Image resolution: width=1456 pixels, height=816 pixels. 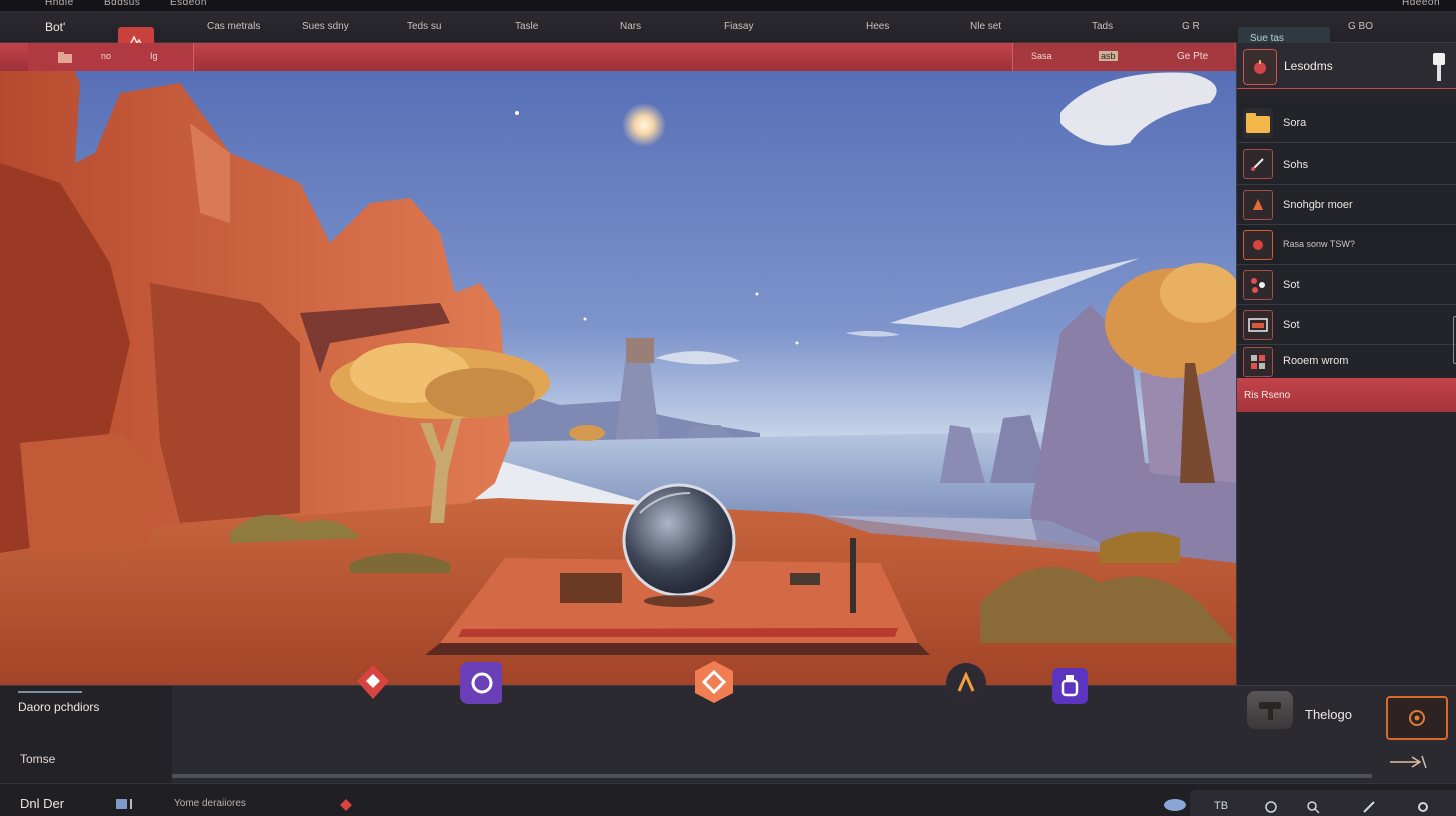 What do you see at coordinates (1313, 807) in the screenshot?
I see `search-icon` at bounding box center [1313, 807].